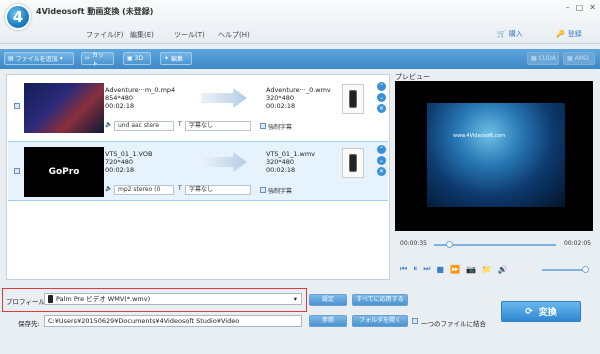 This screenshot has height=354, width=600. What do you see at coordinates (449, 244) in the screenshot?
I see `seek-handle` at bounding box center [449, 244].